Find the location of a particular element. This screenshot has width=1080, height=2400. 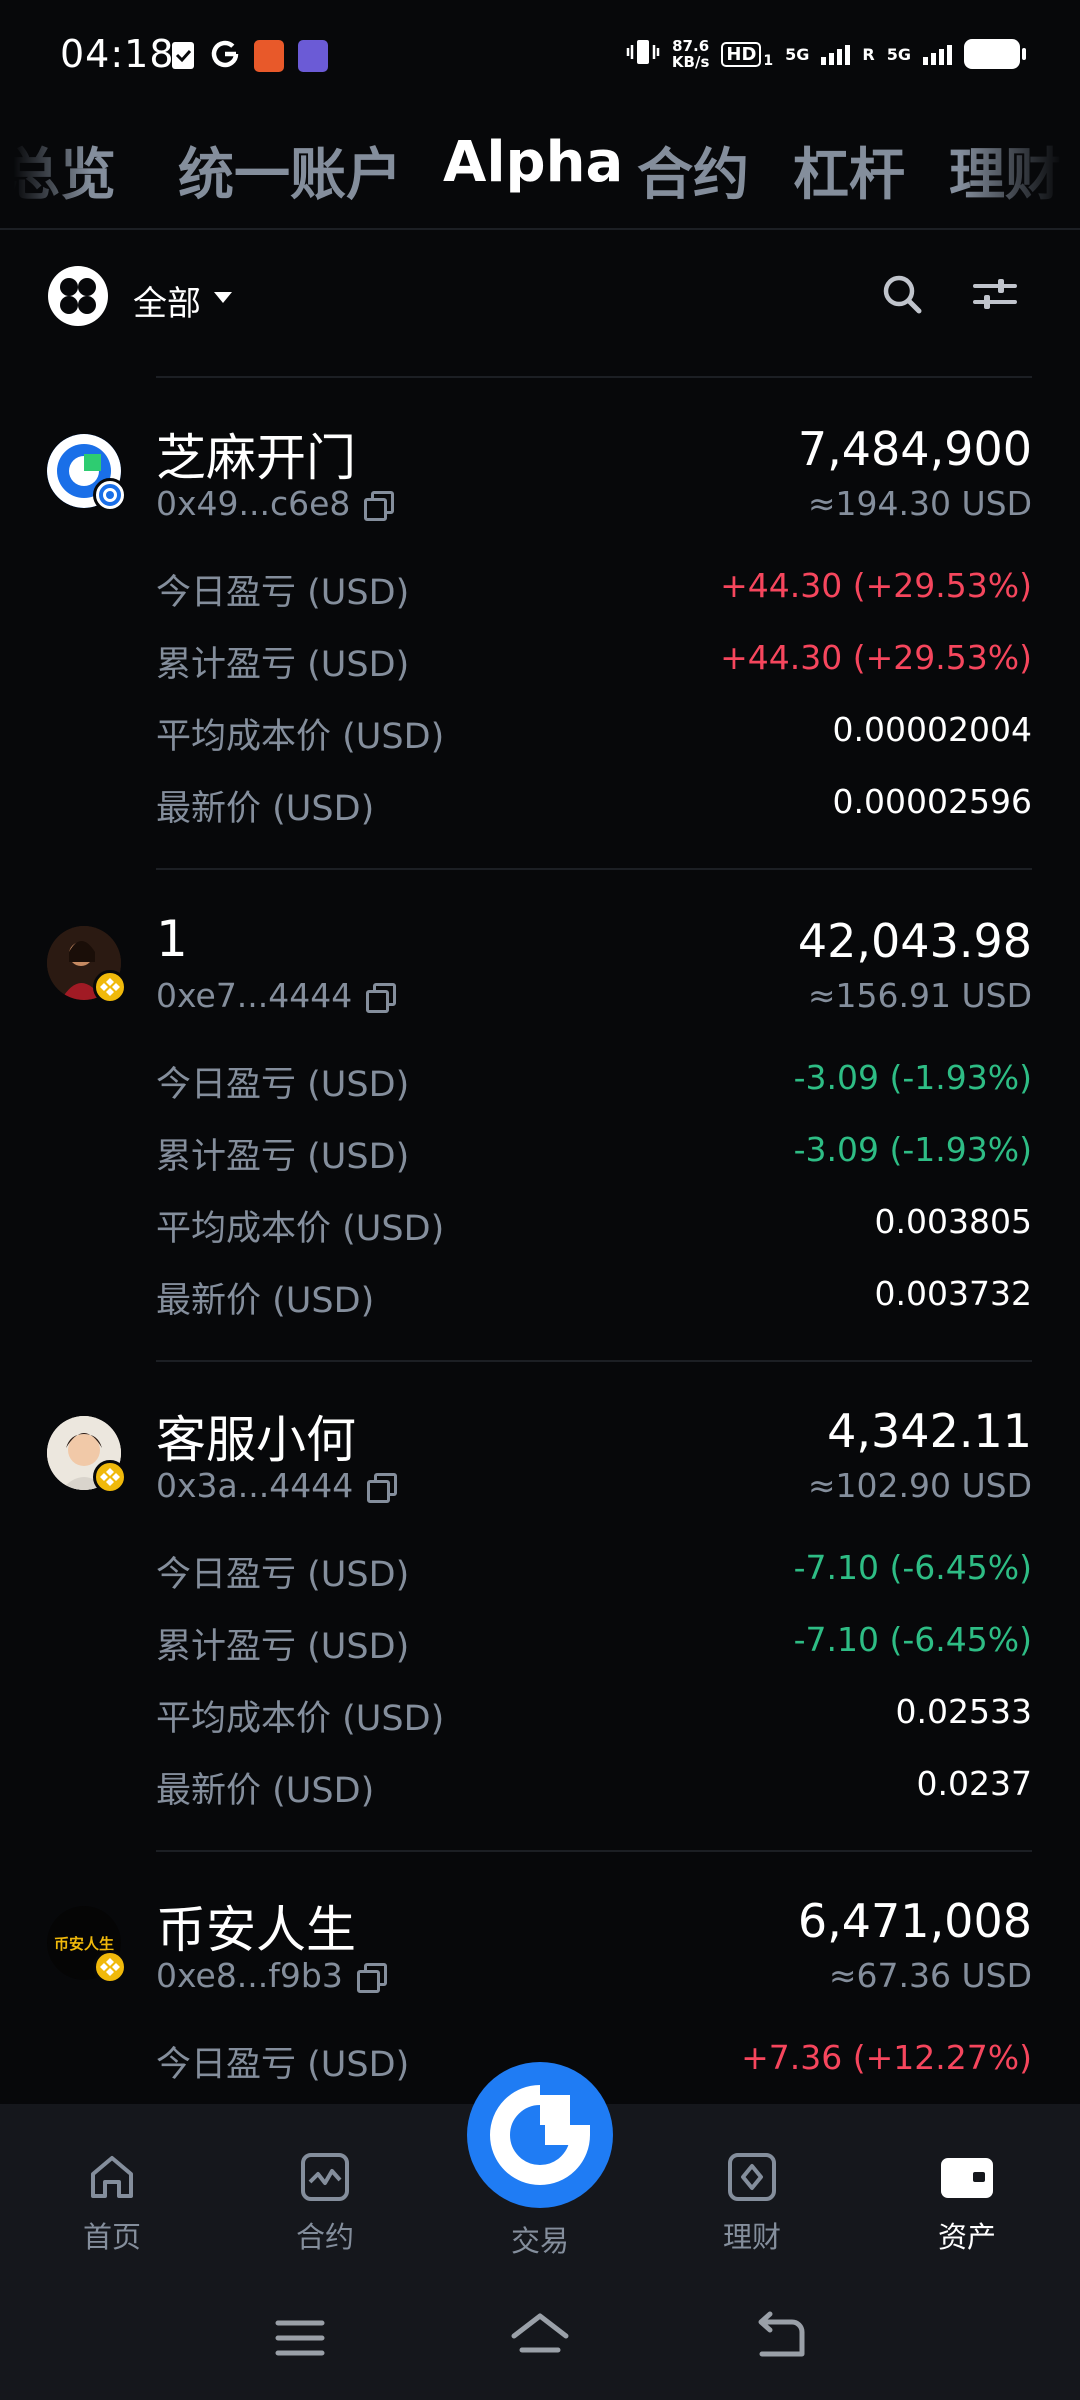

network-speed: 87.6 KB/s is located at coordinates (690, 54).